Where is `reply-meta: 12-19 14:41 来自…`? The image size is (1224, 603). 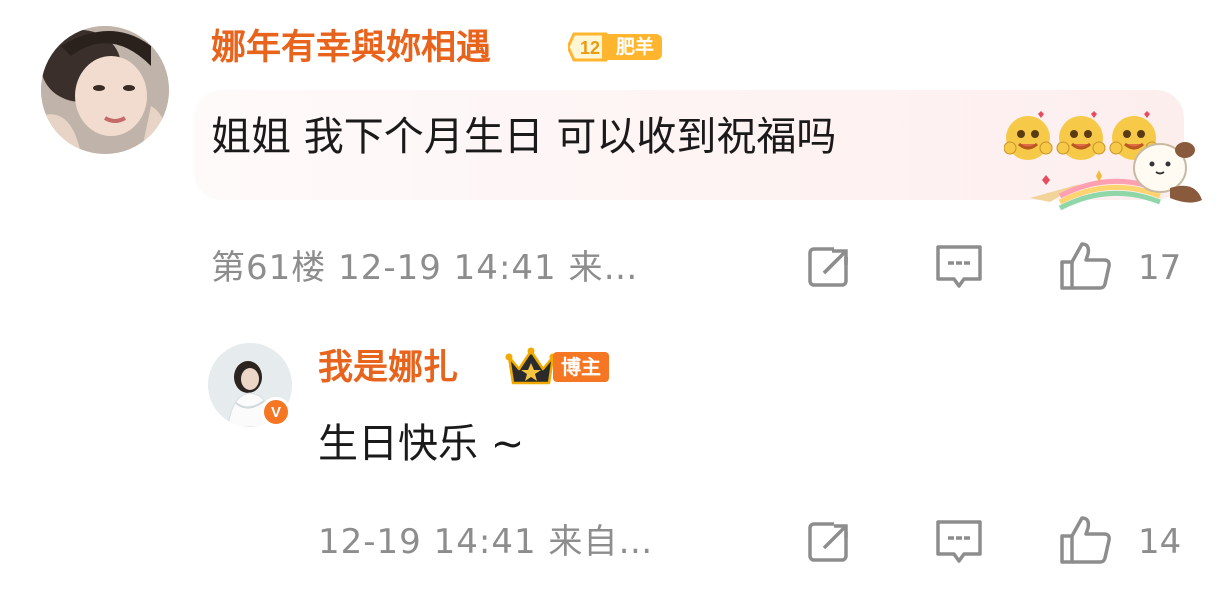 reply-meta: 12-19 14:41 来自… is located at coordinates (486, 542).